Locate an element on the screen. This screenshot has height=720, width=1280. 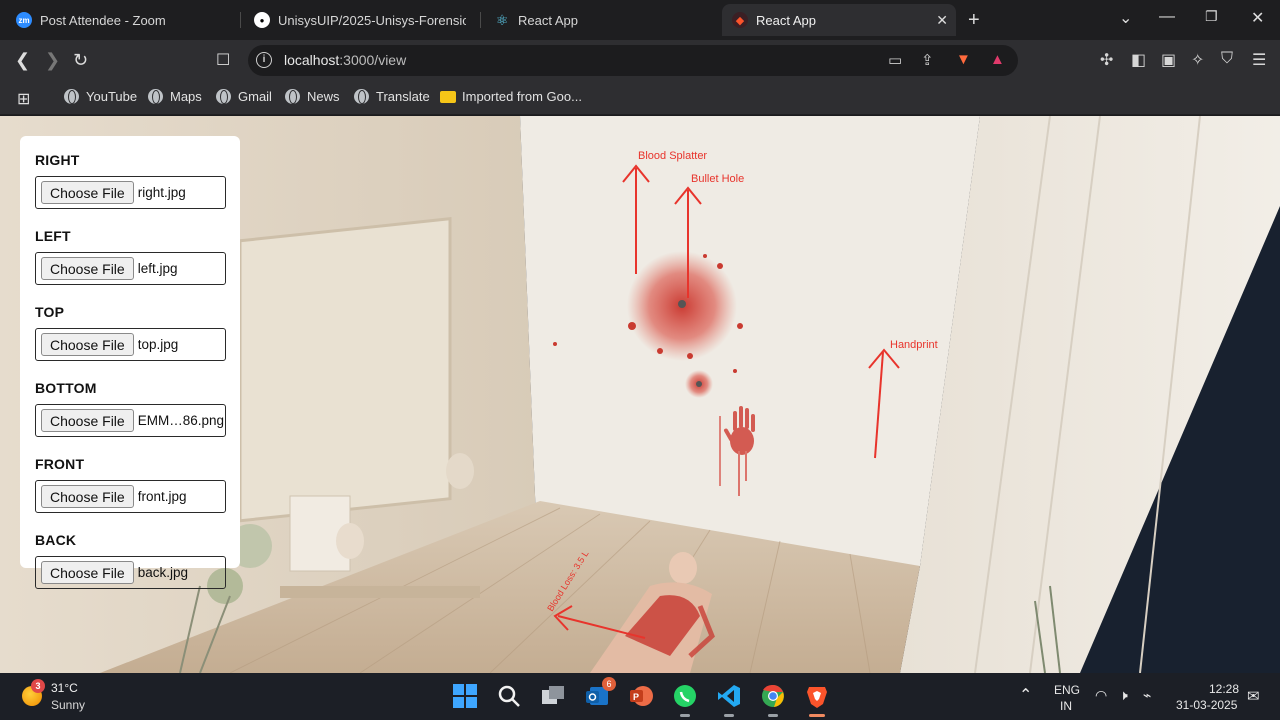
folder-icon is located at coordinates (448, 96).